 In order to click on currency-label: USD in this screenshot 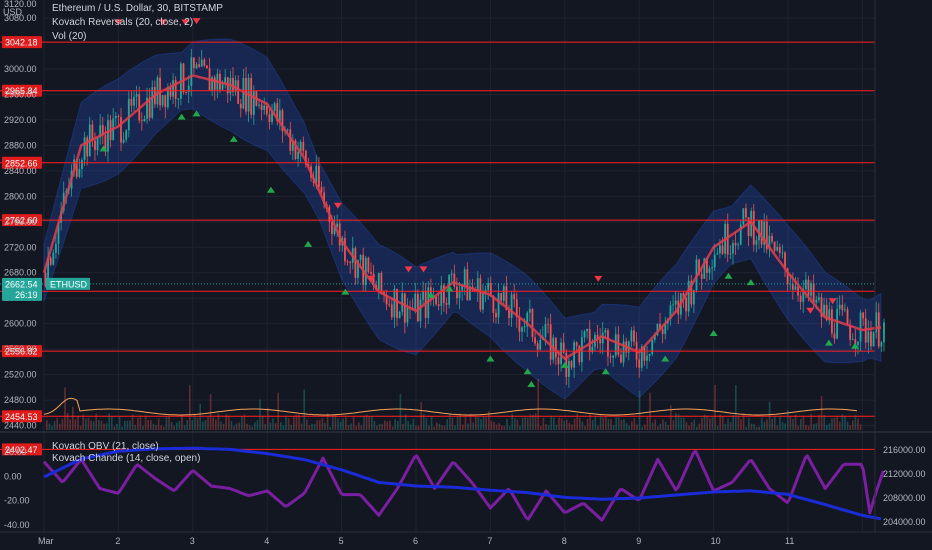, I will do `click(13, 12)`.